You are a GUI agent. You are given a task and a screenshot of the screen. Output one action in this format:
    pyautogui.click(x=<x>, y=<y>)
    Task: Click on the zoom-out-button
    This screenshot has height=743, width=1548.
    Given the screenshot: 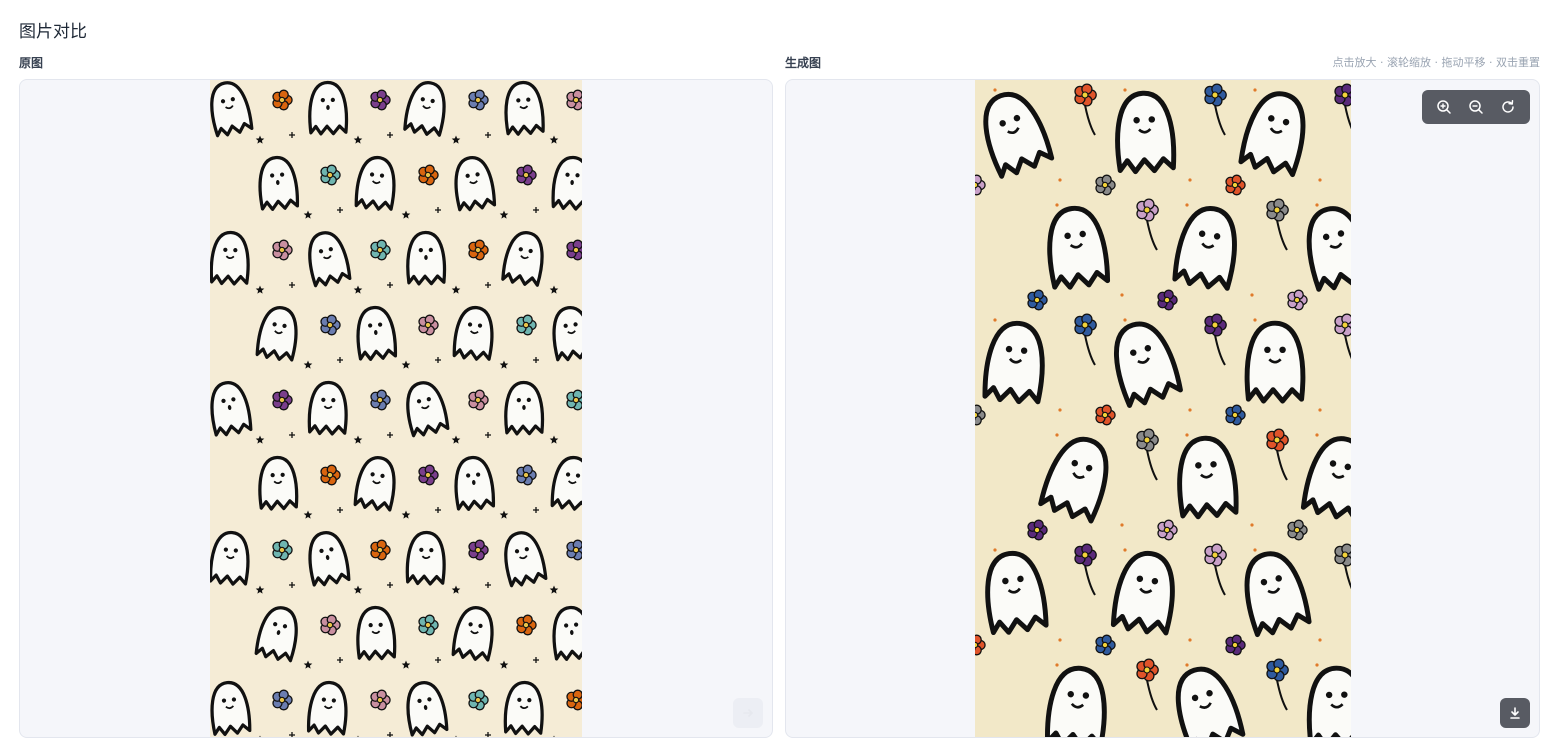 What is the action you would take?
    pyautogui.click(x=1476, y=107)
    